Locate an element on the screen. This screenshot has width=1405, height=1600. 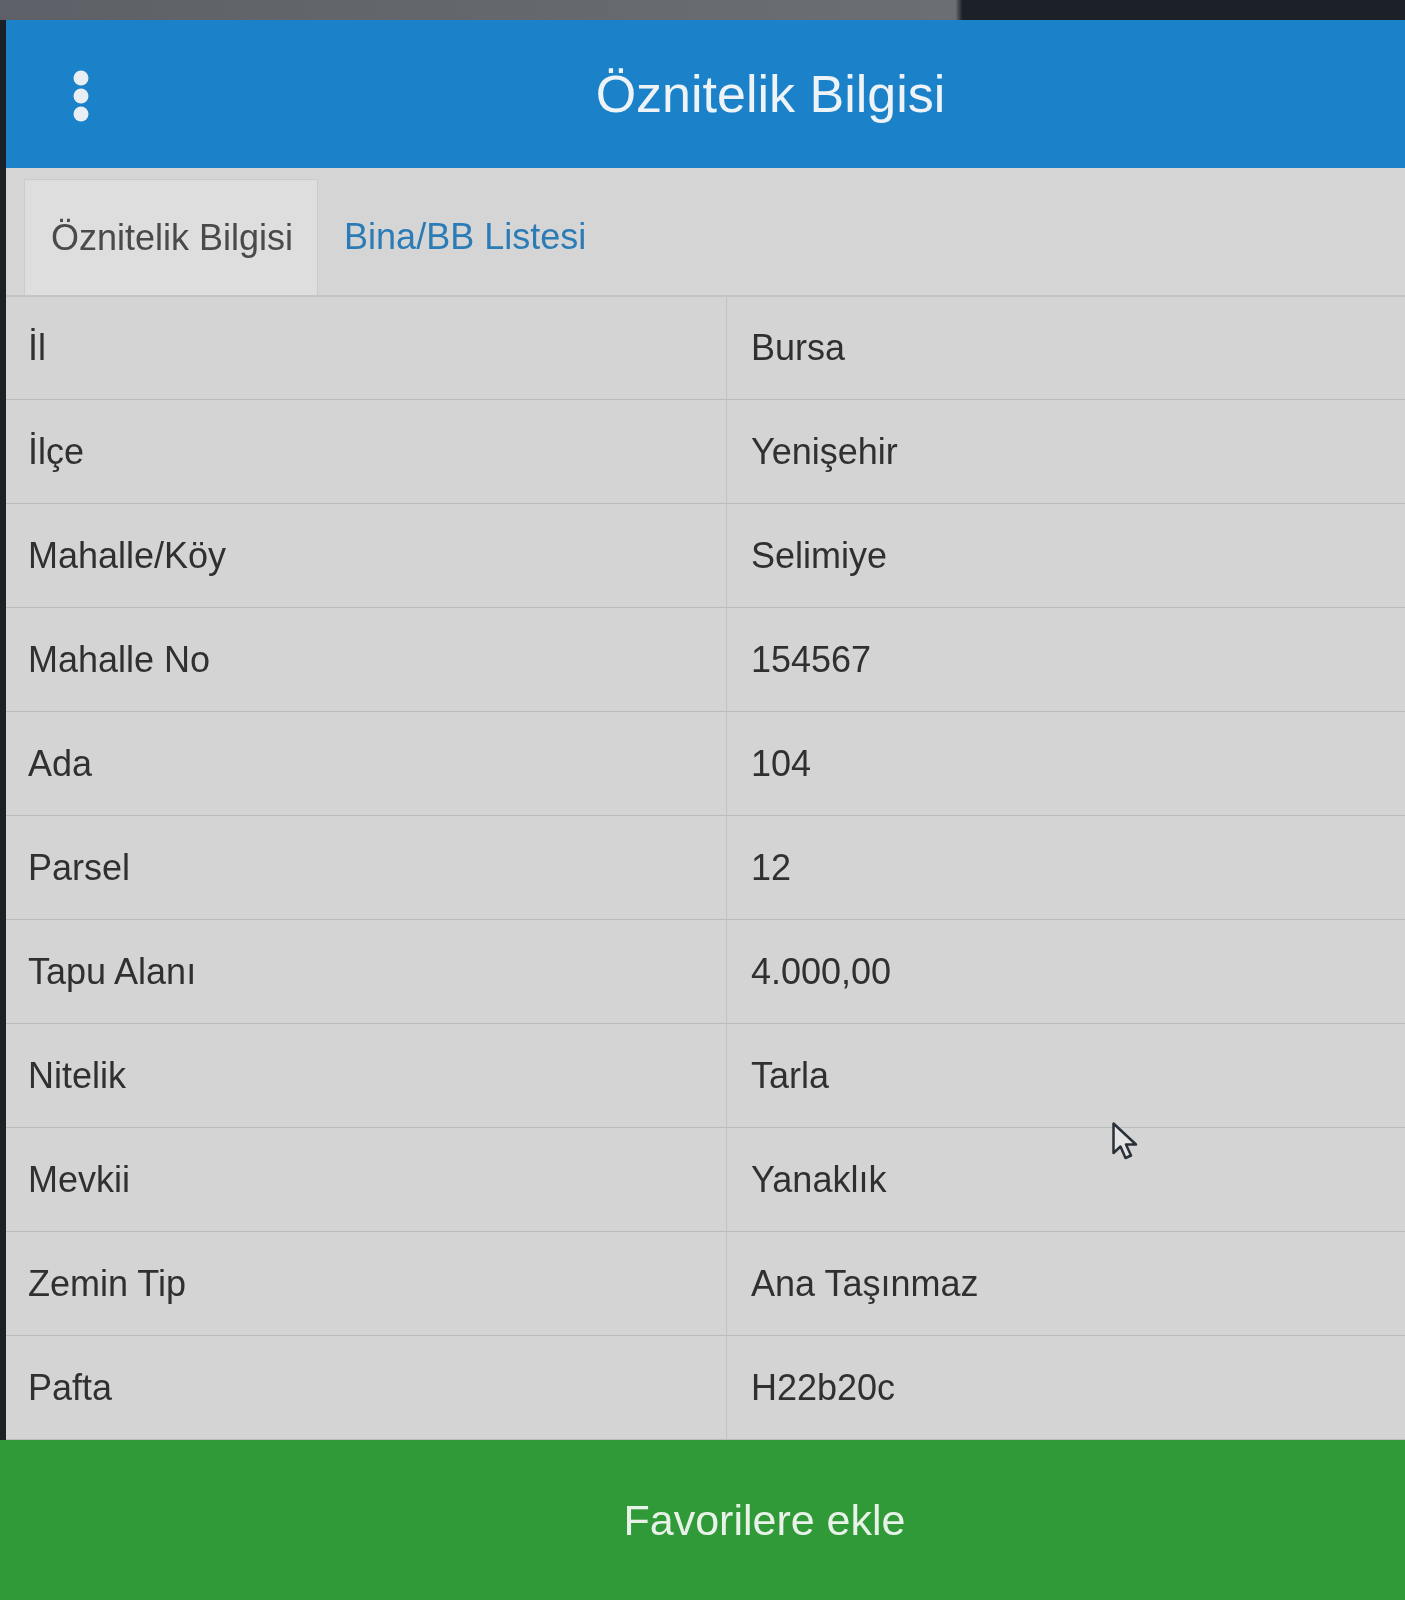
attribute-value: Tarla is located at coordinates (790, 1075).